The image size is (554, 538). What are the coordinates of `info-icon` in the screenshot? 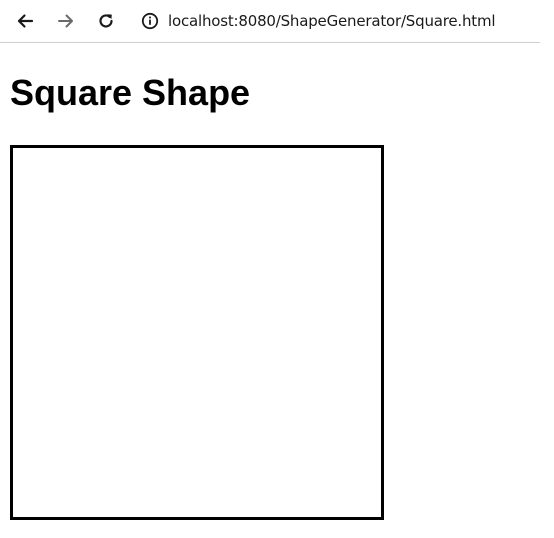 It's located at (150, 21).